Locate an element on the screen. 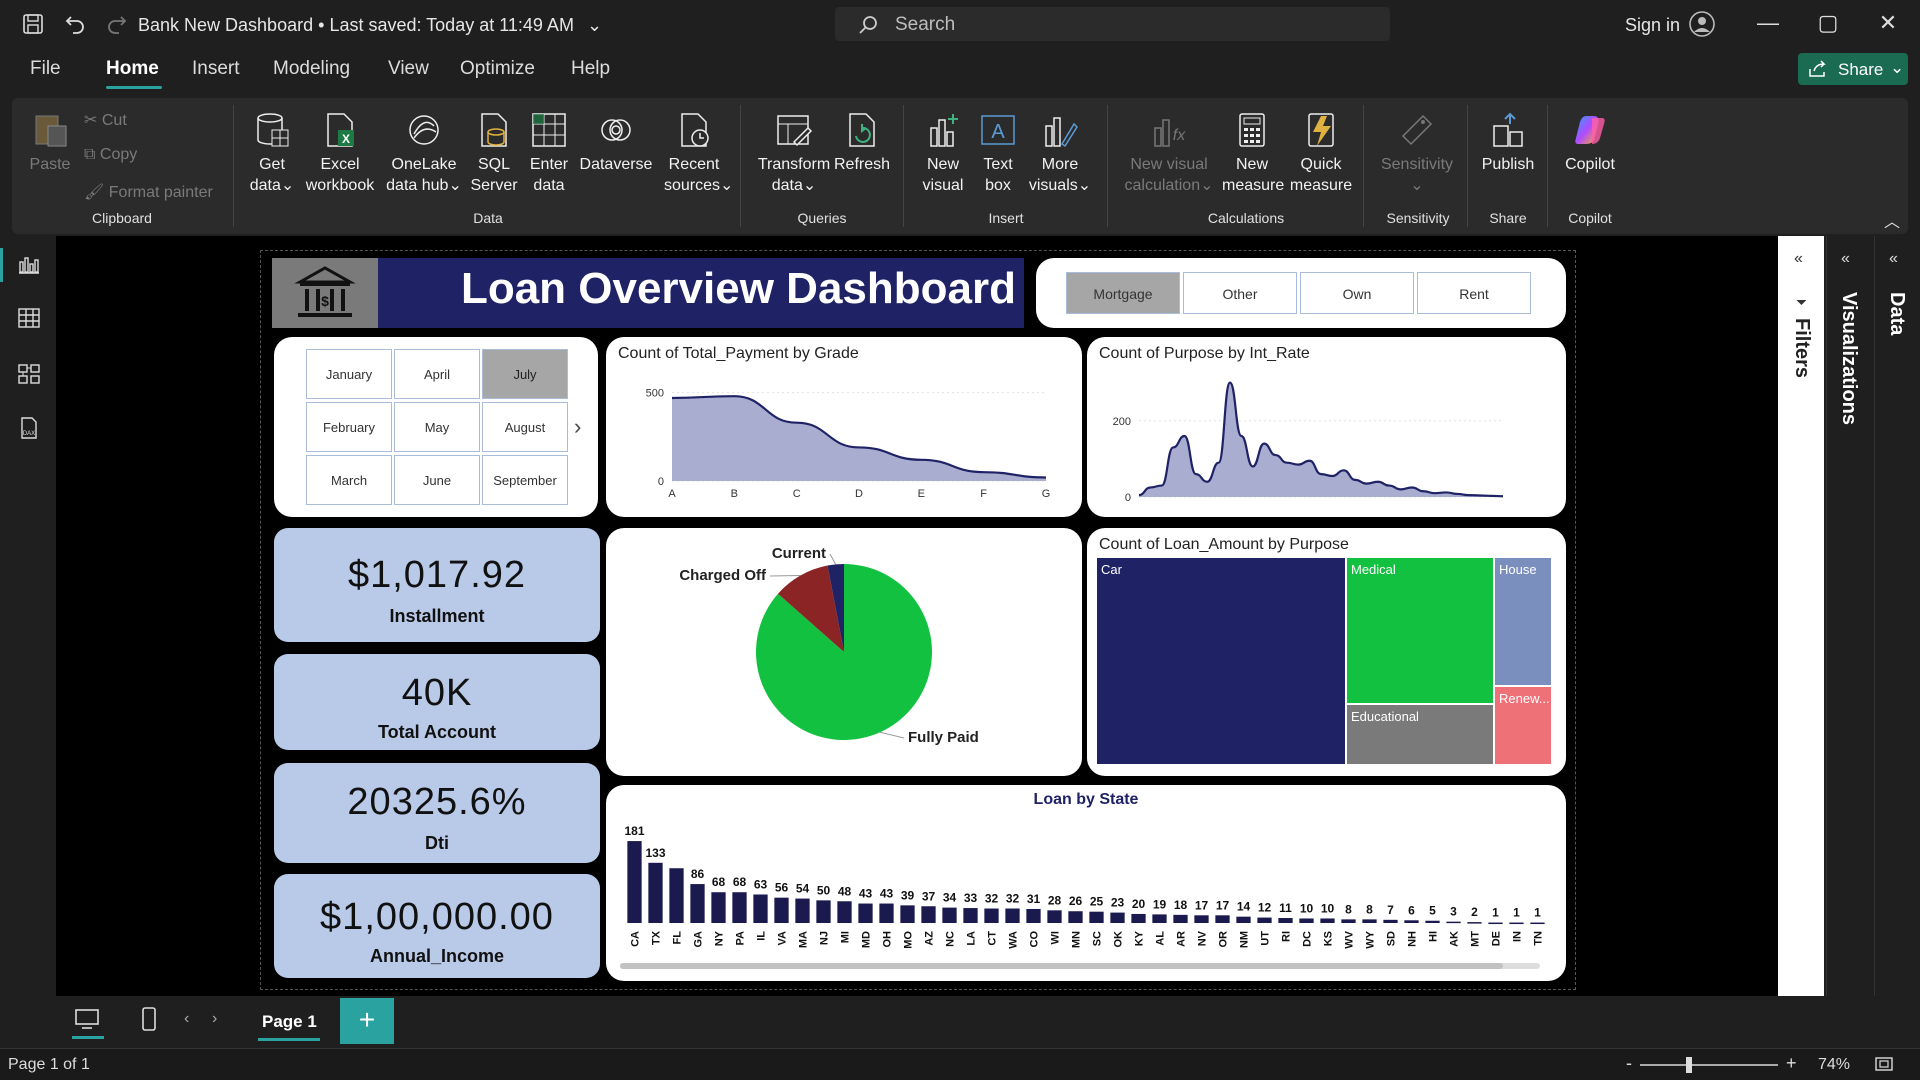 Image resolution: width=1920 pixels, height=1080 pixels. data-pane: « Data is located at coordinates (1897, 616).